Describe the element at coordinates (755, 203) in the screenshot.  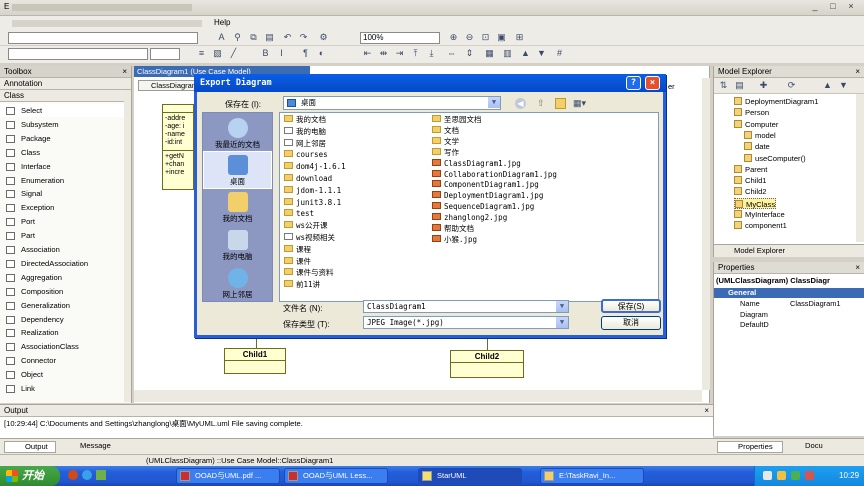
I see `explorer-tree-node: MyClass` at that location.